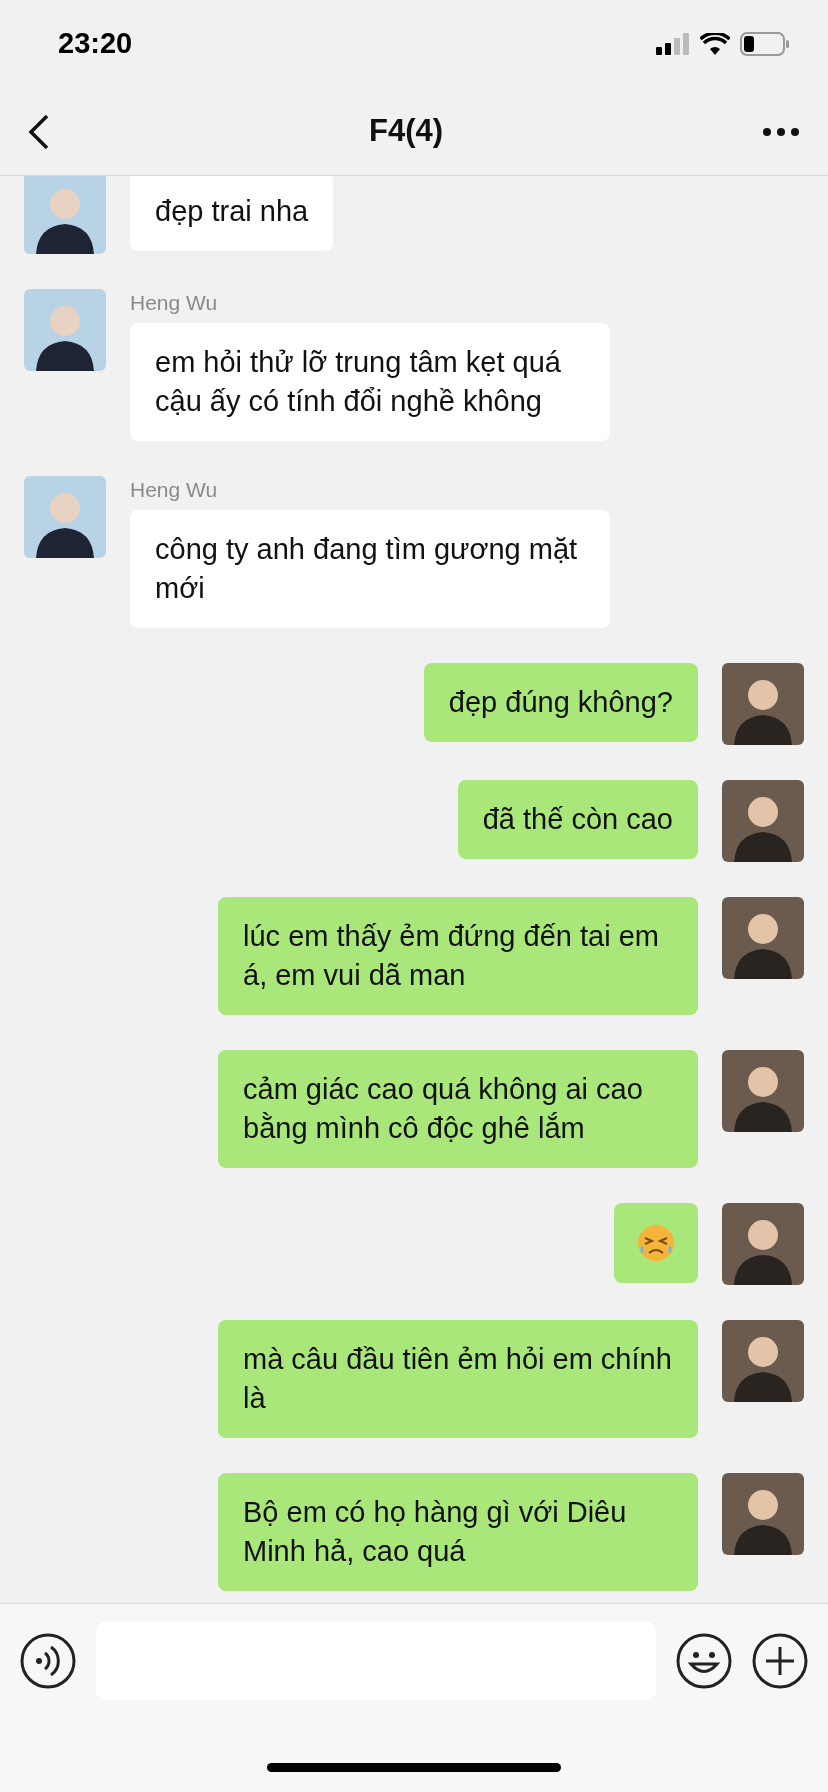 The width and height of the screenshot is (828, 1792). What do you see at coordinates (406, 131) in the screenshot?
I see `chat-title: F4(4)` at bounding box center [406, 131].